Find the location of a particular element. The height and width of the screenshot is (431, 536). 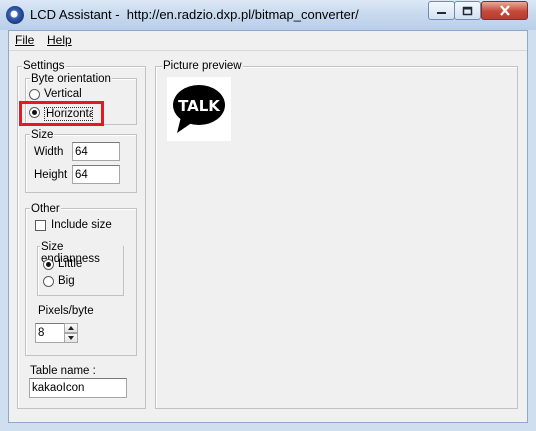

menu-file-label: File is located at coordinates (25, 40).